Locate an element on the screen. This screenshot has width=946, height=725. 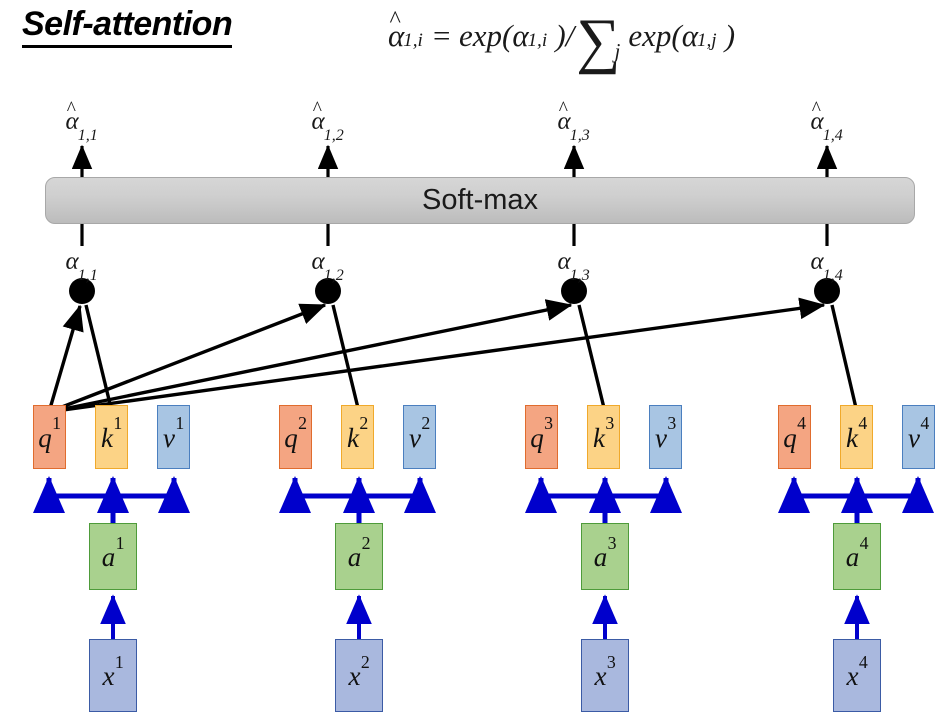
embedding-box-4: a4 is located at coordinates (857, 556).